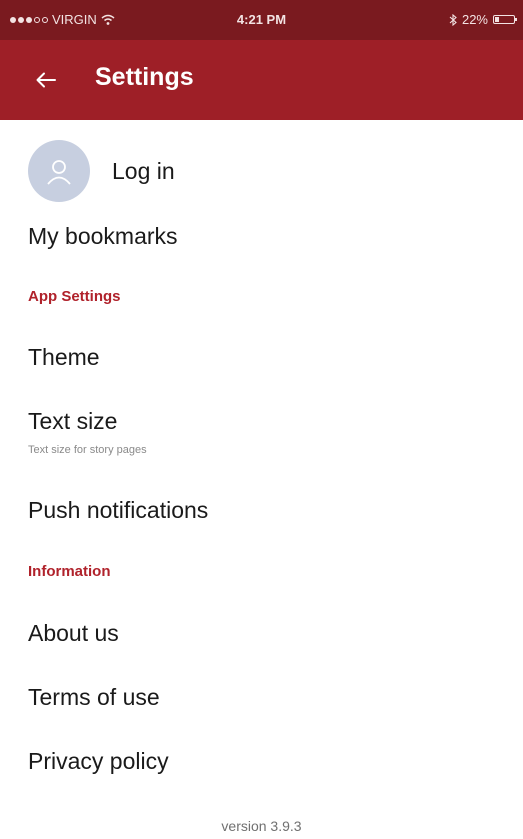 This screenshot has width=523, height=839. What do you see at coordinates (505, 19) in the screenshot?
I see `battery-icon` at bounding box center [505, 19].